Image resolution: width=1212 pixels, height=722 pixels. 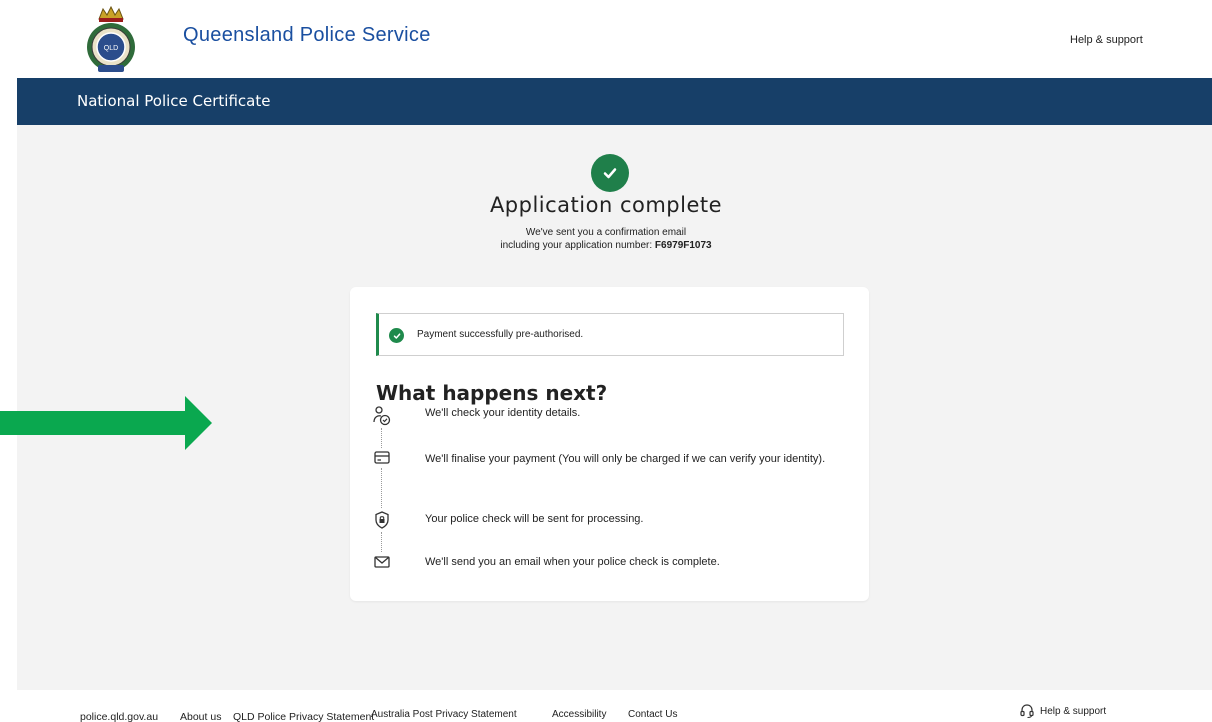 What do you see at coordinates (606, 232) in the screenshot?
I see `confirmation-message: We've sent you a confirmation email` at bounding box center [606, 232].